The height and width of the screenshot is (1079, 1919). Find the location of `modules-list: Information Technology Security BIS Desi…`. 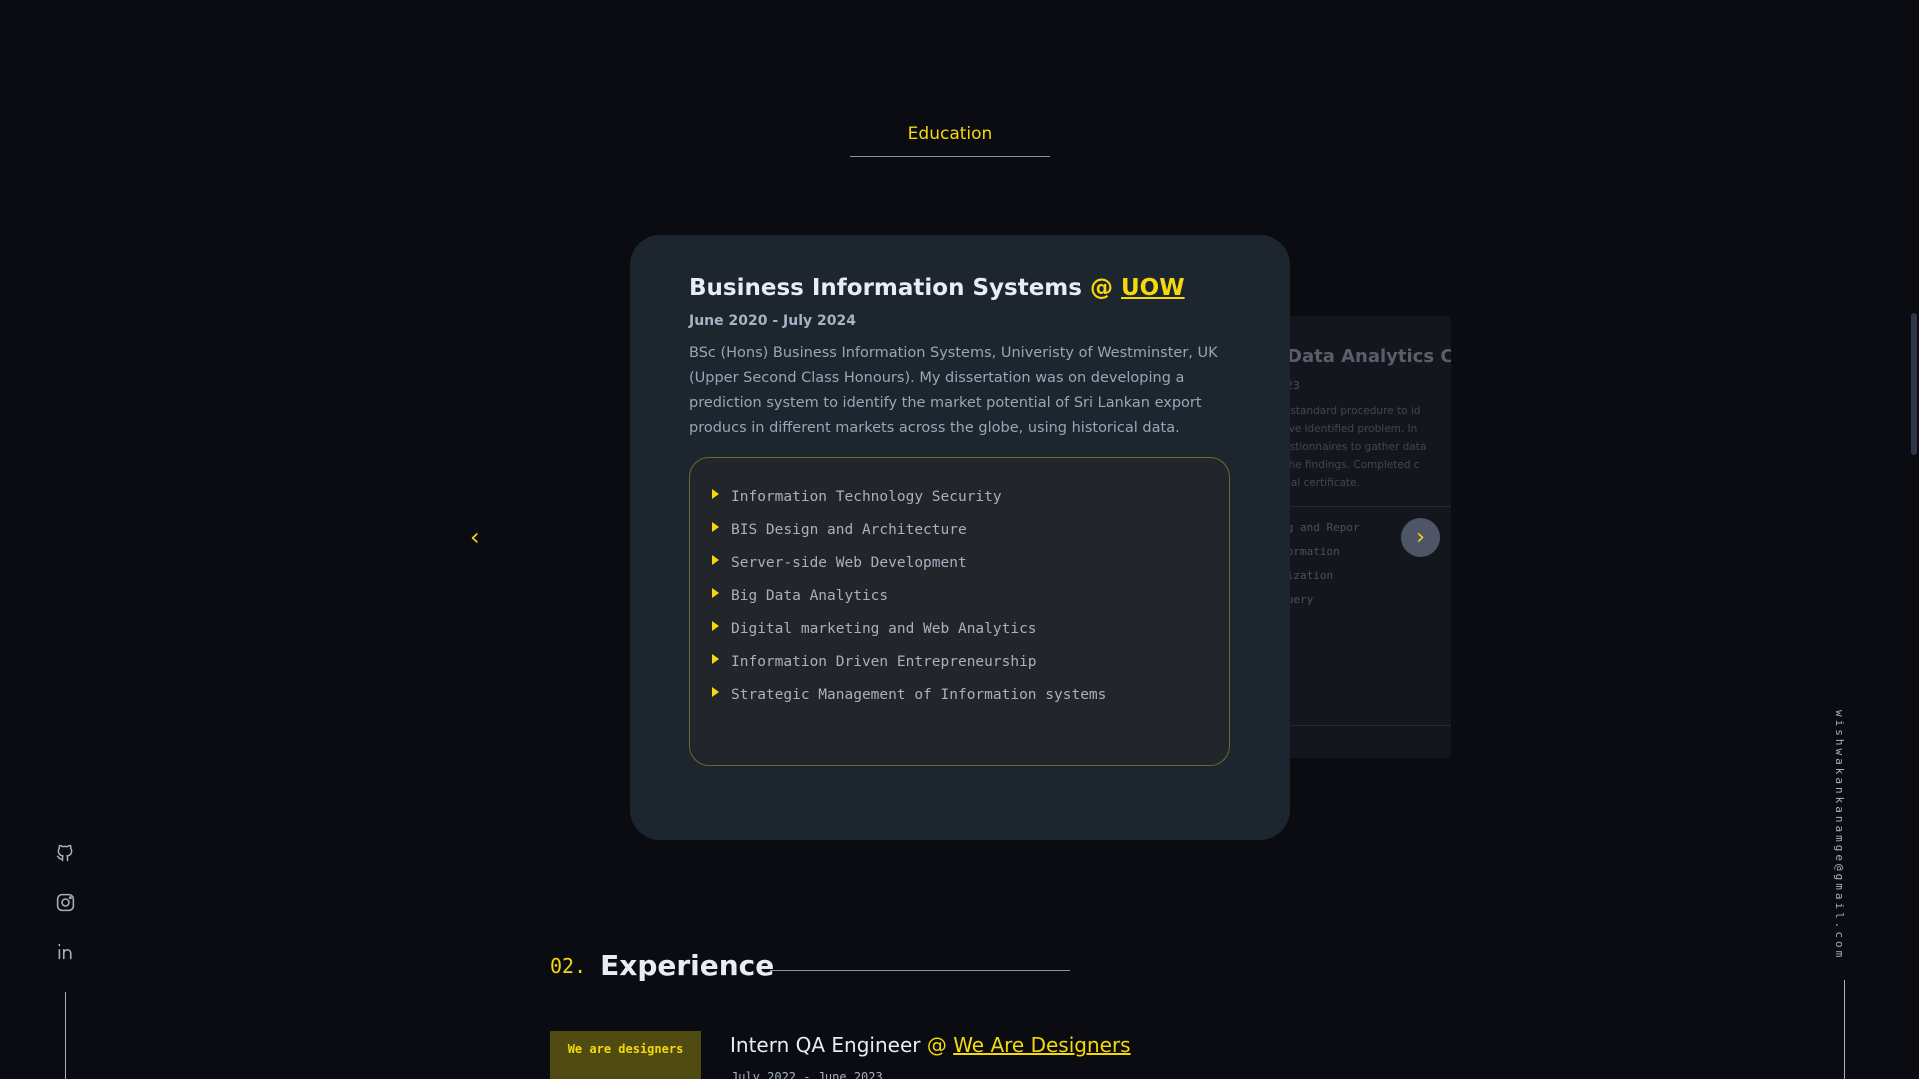

modules-list: Information Technology Security BIS Desi… is located at coordinates (970, 595).